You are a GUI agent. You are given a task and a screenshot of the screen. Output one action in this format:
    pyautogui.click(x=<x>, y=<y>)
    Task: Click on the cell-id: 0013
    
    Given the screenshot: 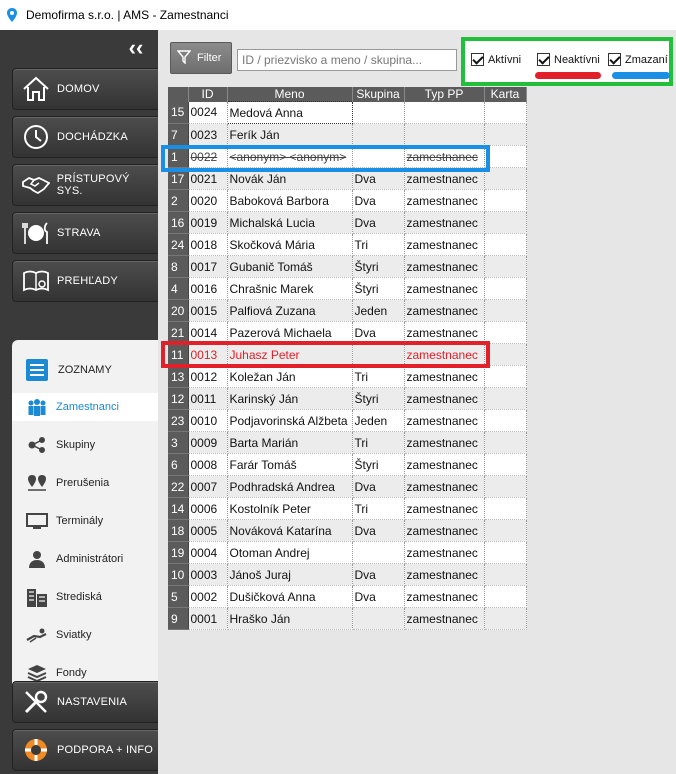 What is the action you would take?
    pyautogui.click(x=208, y=354)
    